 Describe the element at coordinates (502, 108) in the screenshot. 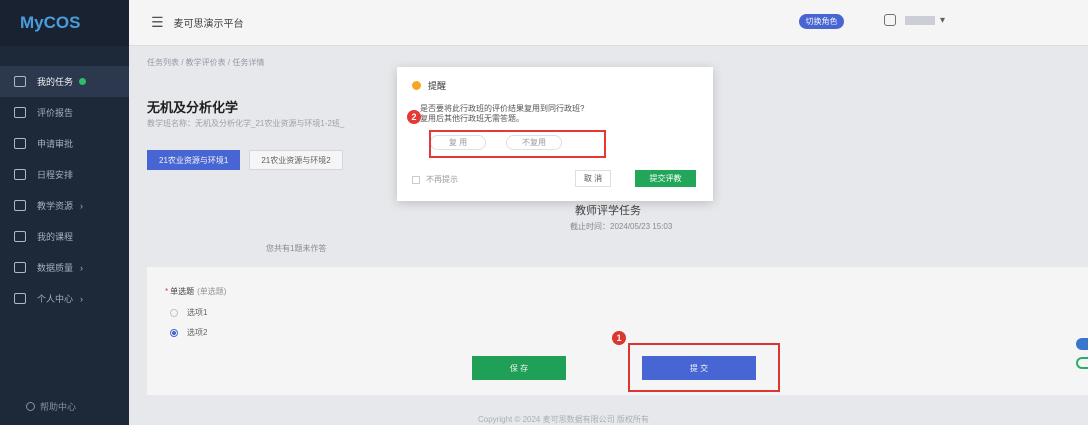

I see `dialog-message-line-1: 是否要将此行政班的评价结果复用到同行政班?` at that location.